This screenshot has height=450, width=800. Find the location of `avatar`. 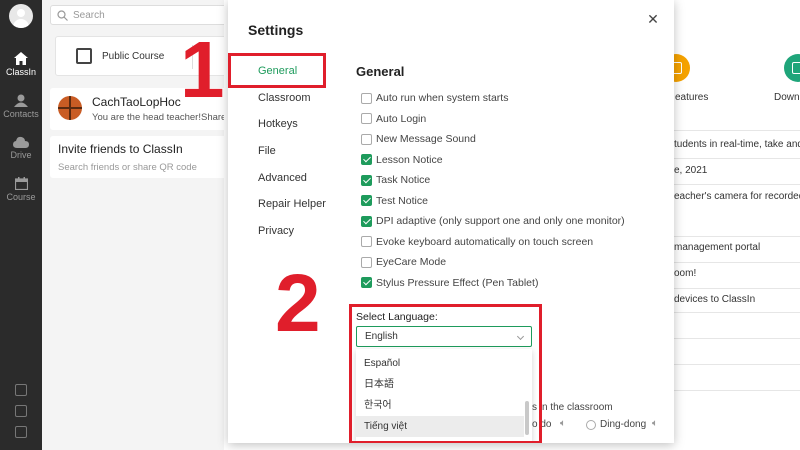

avatar is located at coordinates (21, 16).